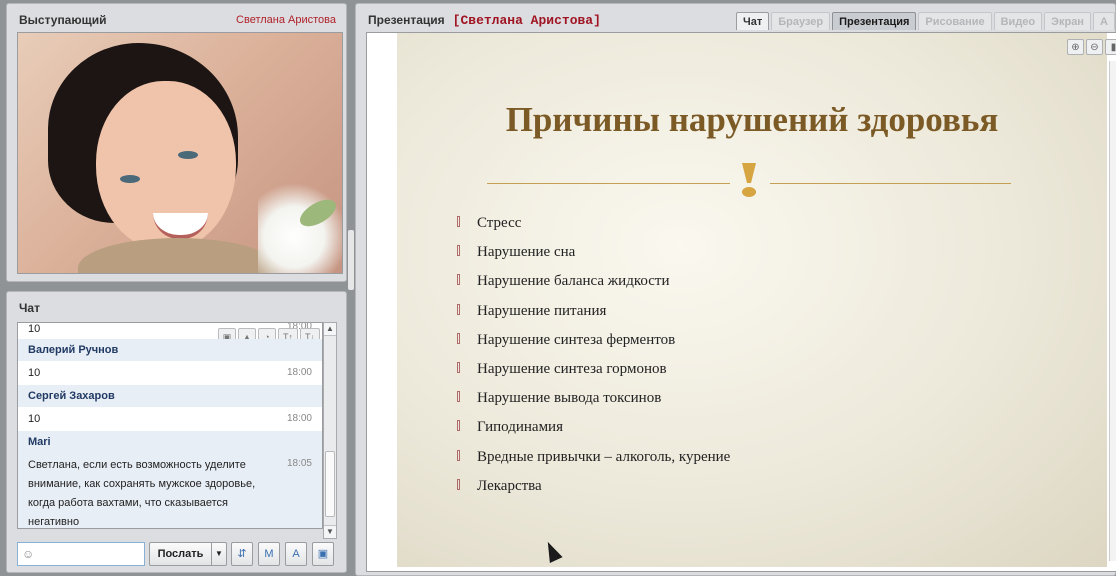 The height and width of the screenshot is (576, 1116). What do you see at coordinates (71, 396) in the screenshot?
I see `message-author: Сергей Захаров` at bounding box center [71, 396].